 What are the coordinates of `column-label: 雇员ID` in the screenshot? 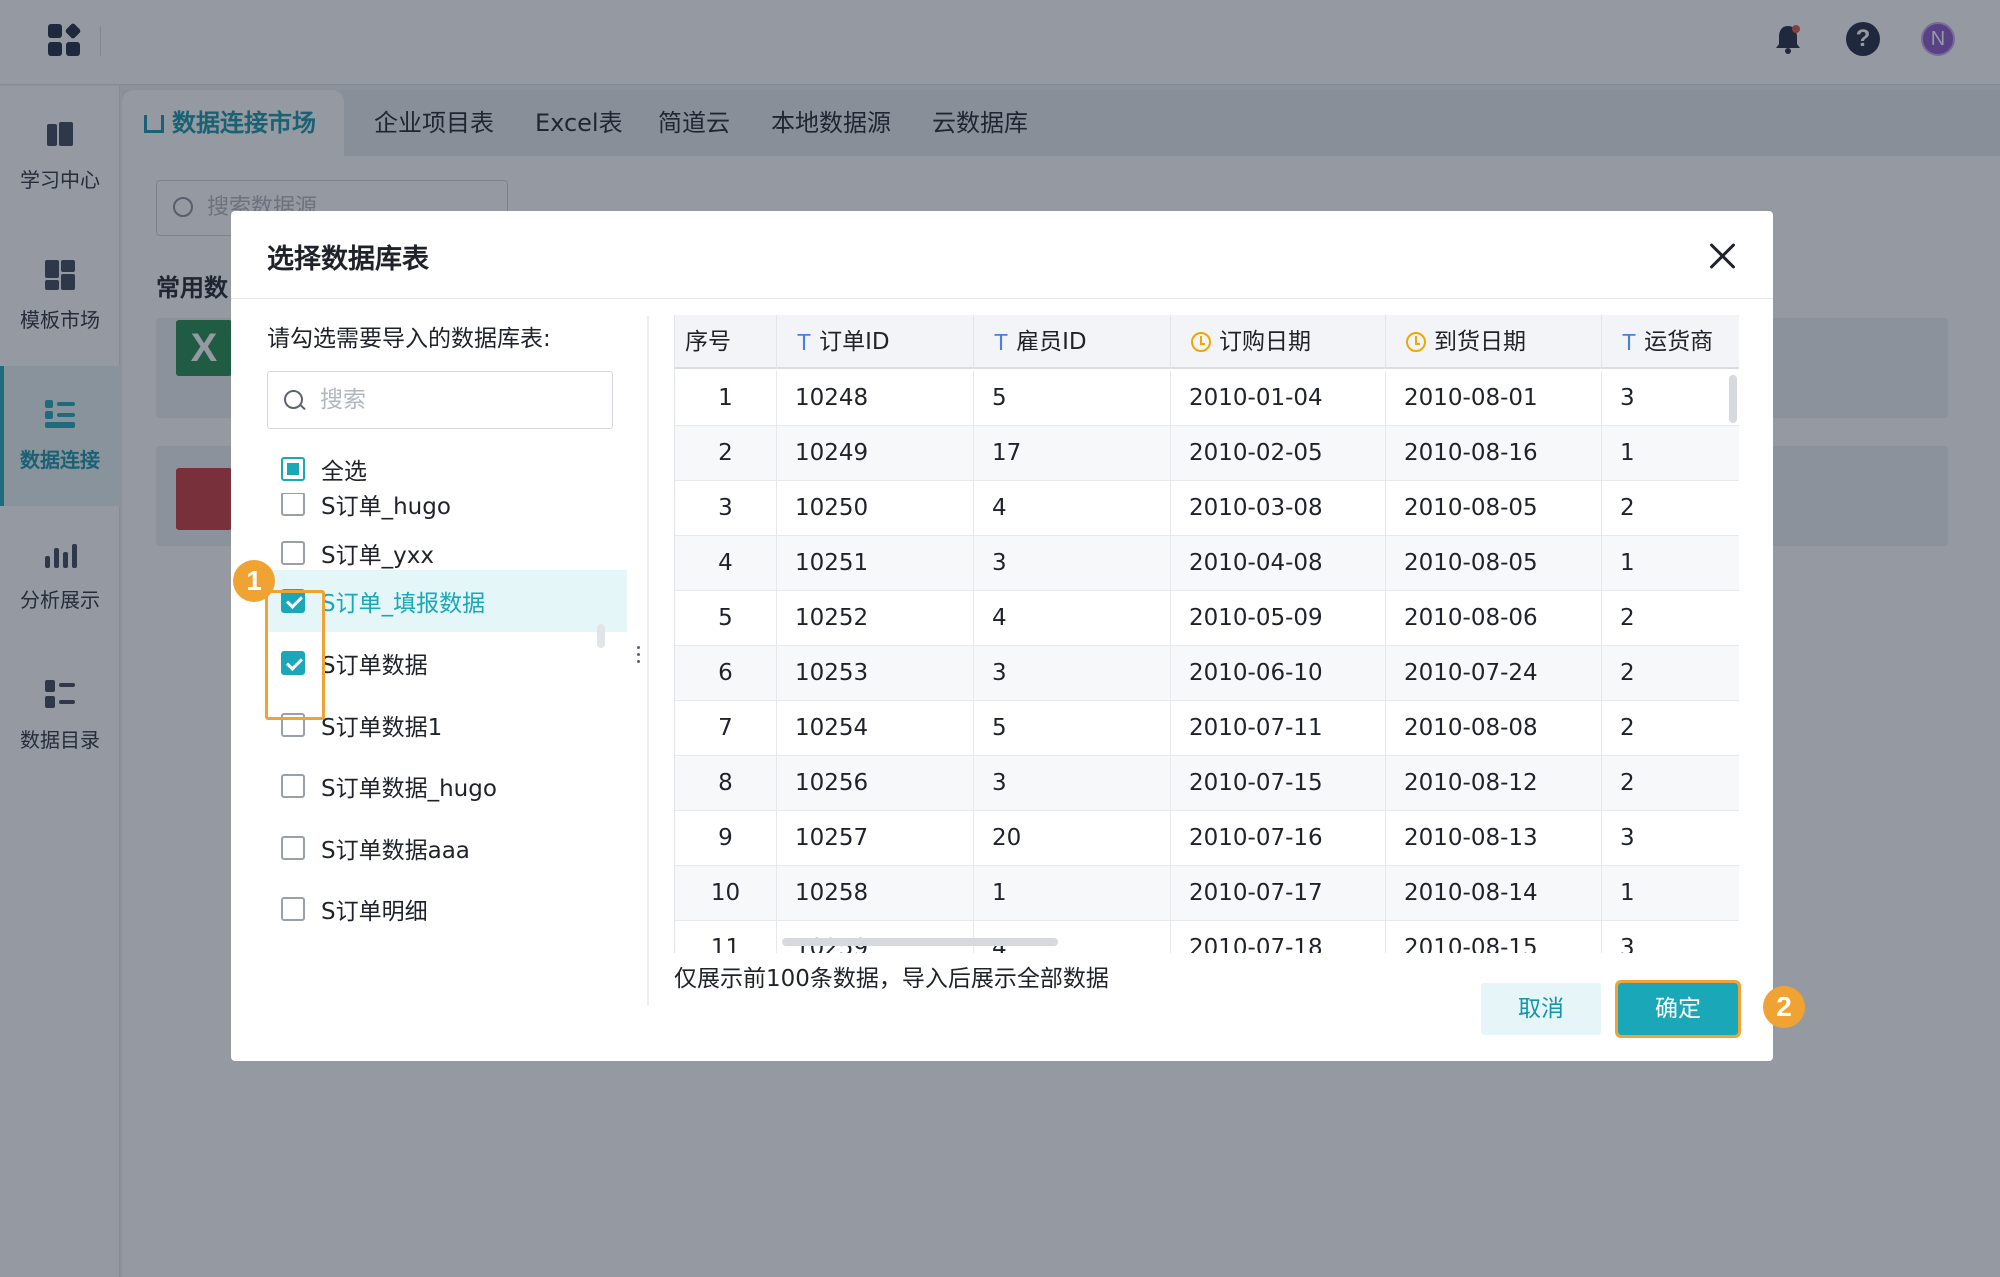 It's located at (1051, 342).